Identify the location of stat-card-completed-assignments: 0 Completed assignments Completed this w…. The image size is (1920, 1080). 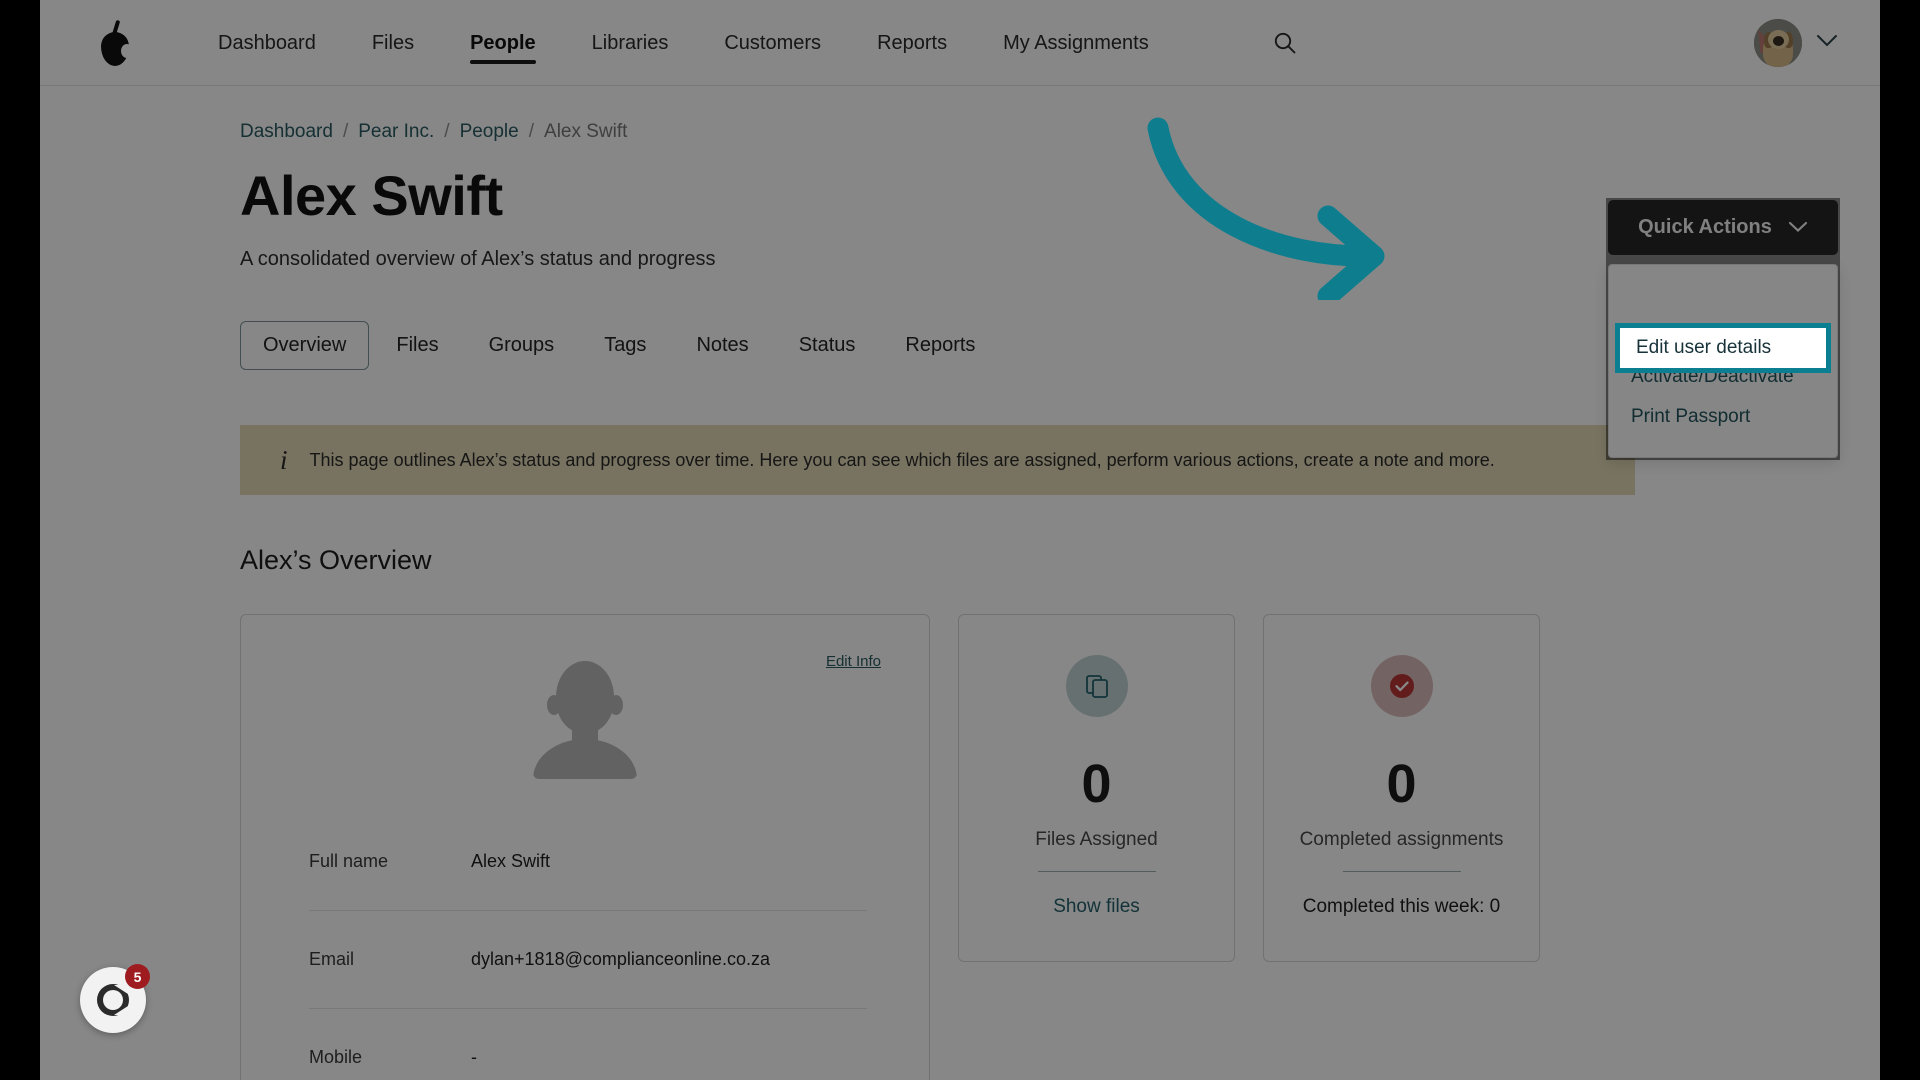
(1401, 788).